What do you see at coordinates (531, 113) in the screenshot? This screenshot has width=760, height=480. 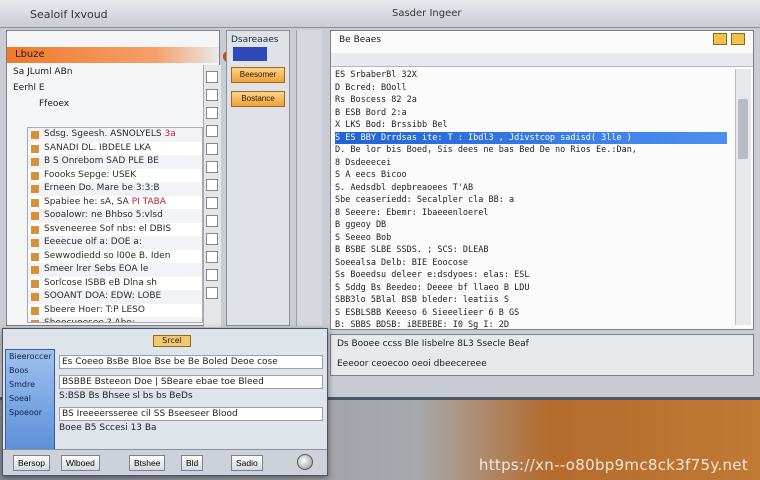 I see `text-line: B ESB Bord 2:a` at bounding box center [531, 113].